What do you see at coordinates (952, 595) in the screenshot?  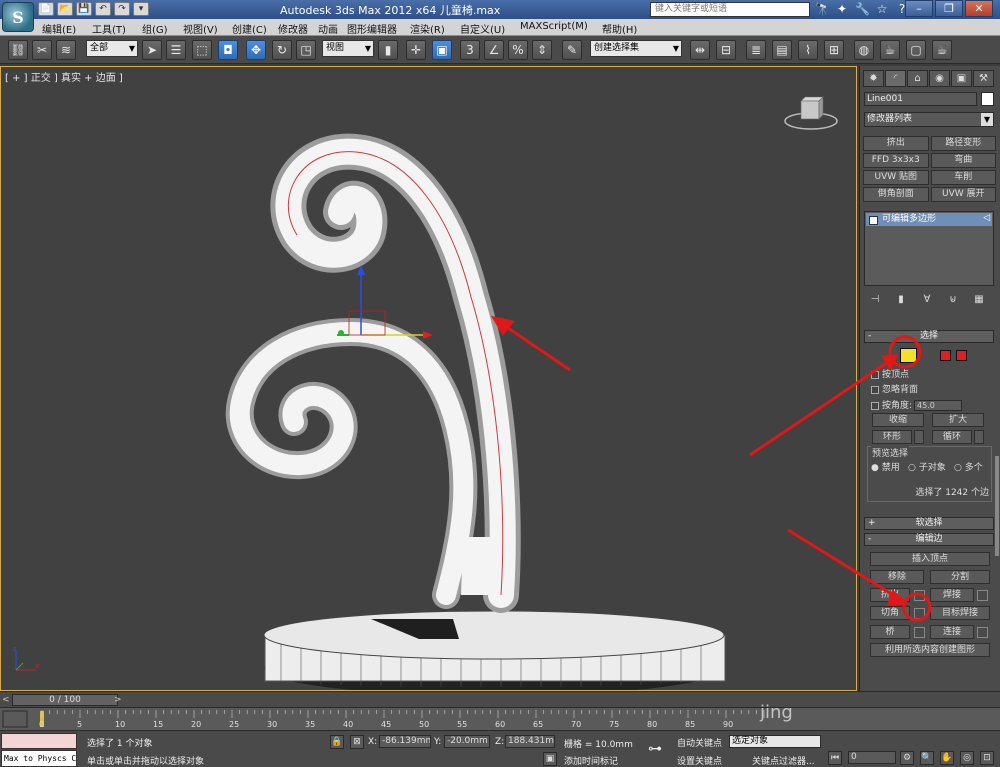 I see `weld-button: 焊接` at bounding box center [952, 595].